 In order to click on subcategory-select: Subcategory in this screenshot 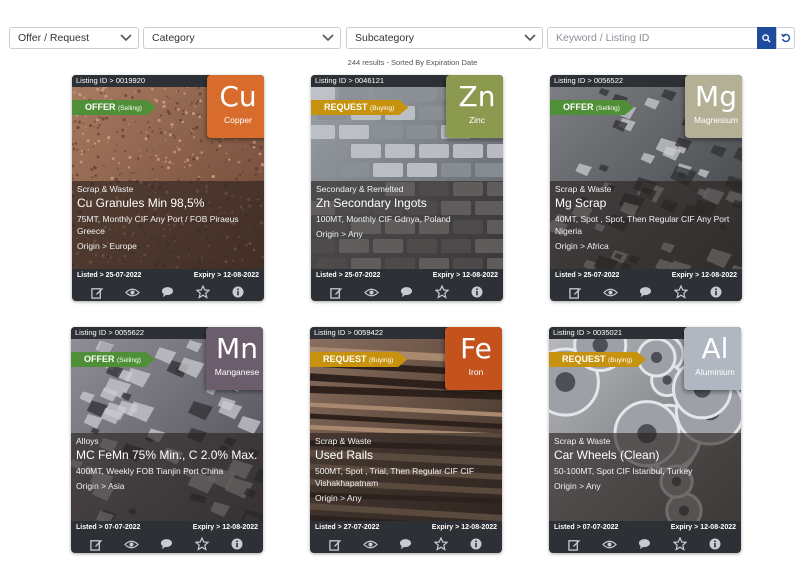, I will do `click(444, 38)`.